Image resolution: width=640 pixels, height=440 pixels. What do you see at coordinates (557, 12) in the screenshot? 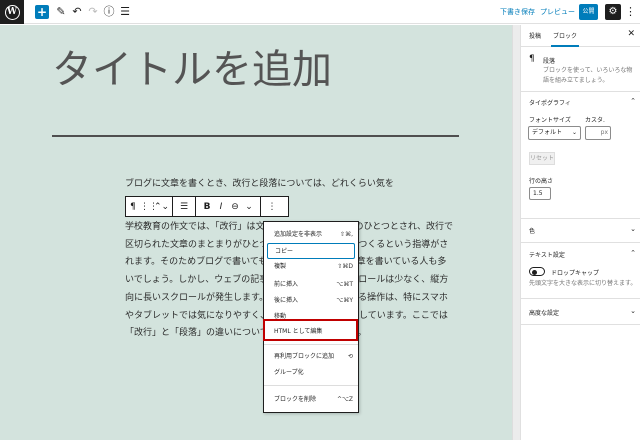
I see `preview-button: プレビュー` at bounding box center [557, 12].